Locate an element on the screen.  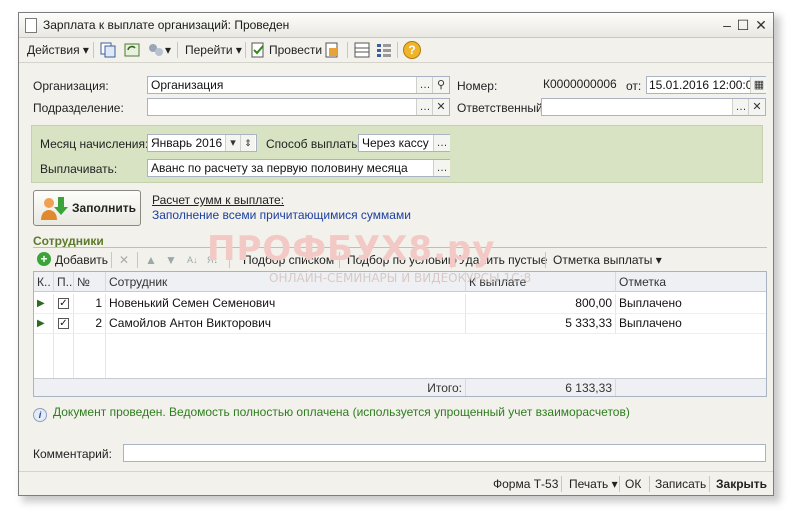
document-icon is located at coordinates (31, 25).